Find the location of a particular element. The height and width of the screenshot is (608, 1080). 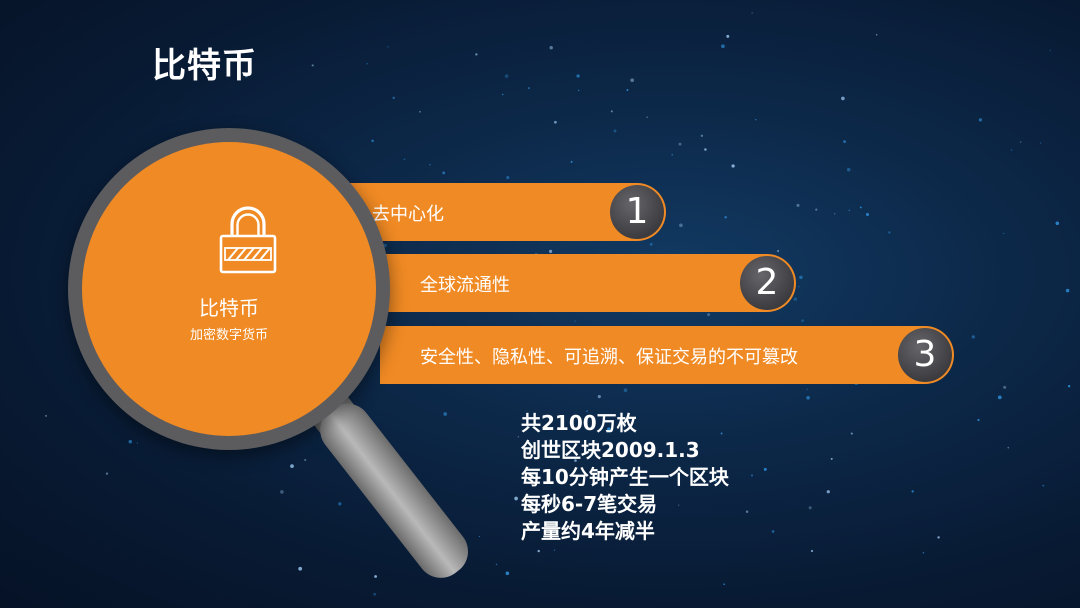

fact-item: 每10分钟产生一个区块 is located at coordinates (625, 477).